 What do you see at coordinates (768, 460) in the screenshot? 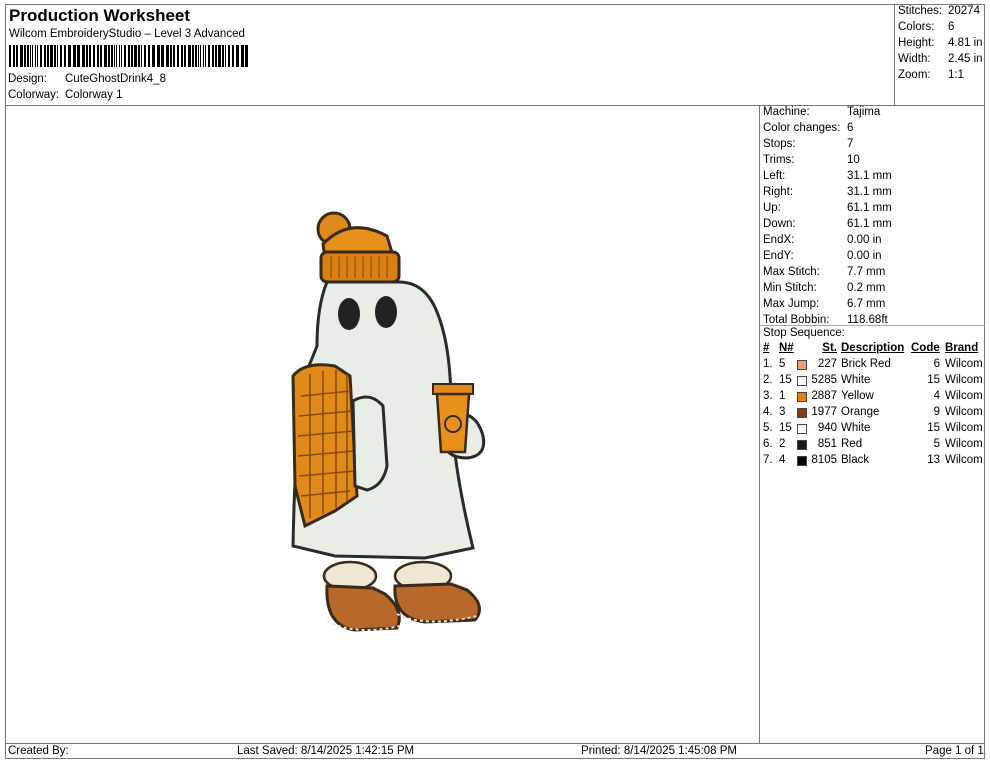
I see `row-num: 7.` at bounding box center [768, 460].